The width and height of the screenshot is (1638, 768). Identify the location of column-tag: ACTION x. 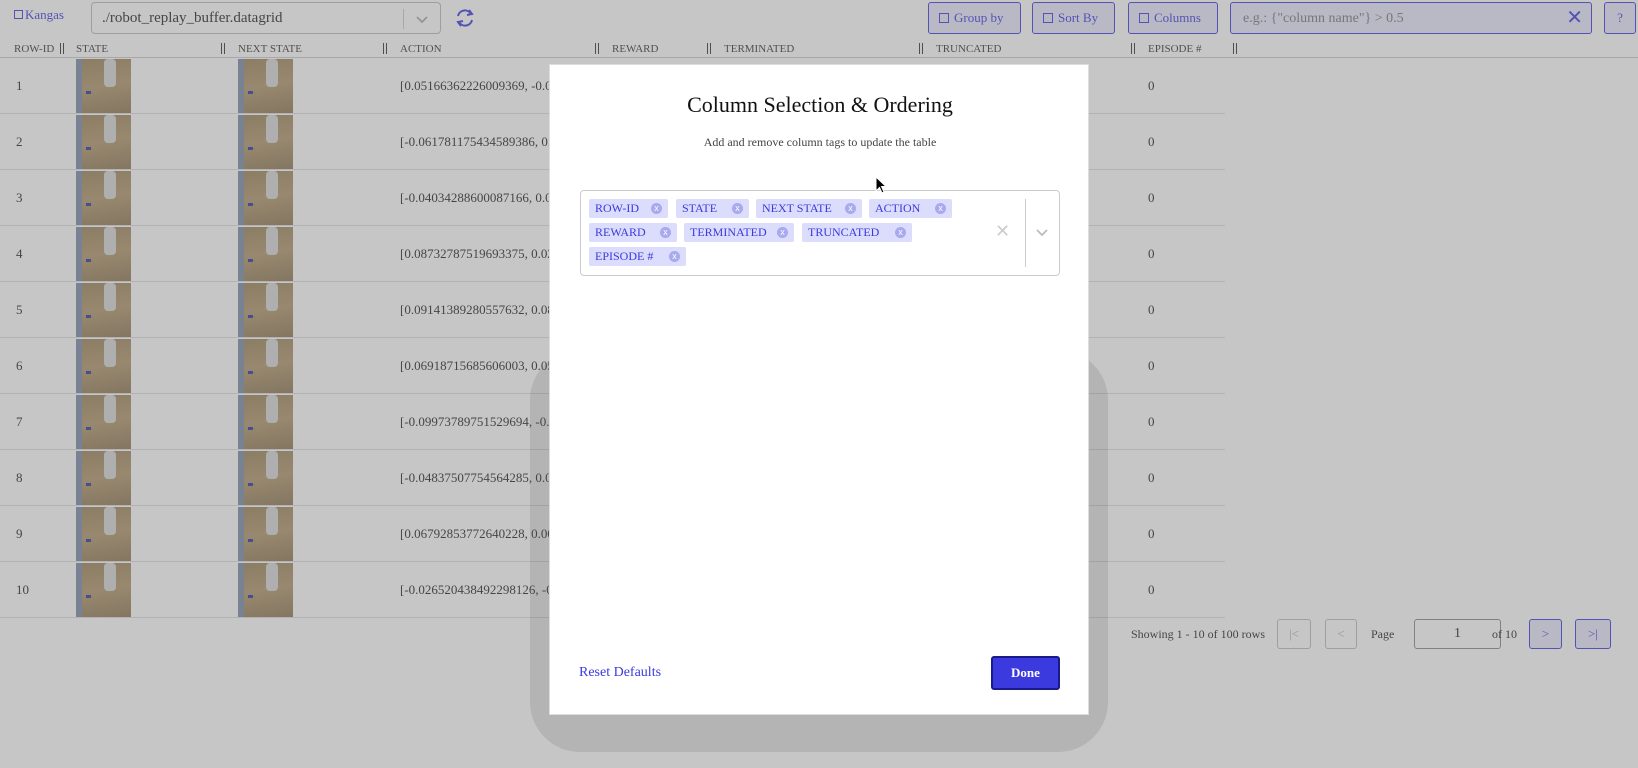
(910, 208).